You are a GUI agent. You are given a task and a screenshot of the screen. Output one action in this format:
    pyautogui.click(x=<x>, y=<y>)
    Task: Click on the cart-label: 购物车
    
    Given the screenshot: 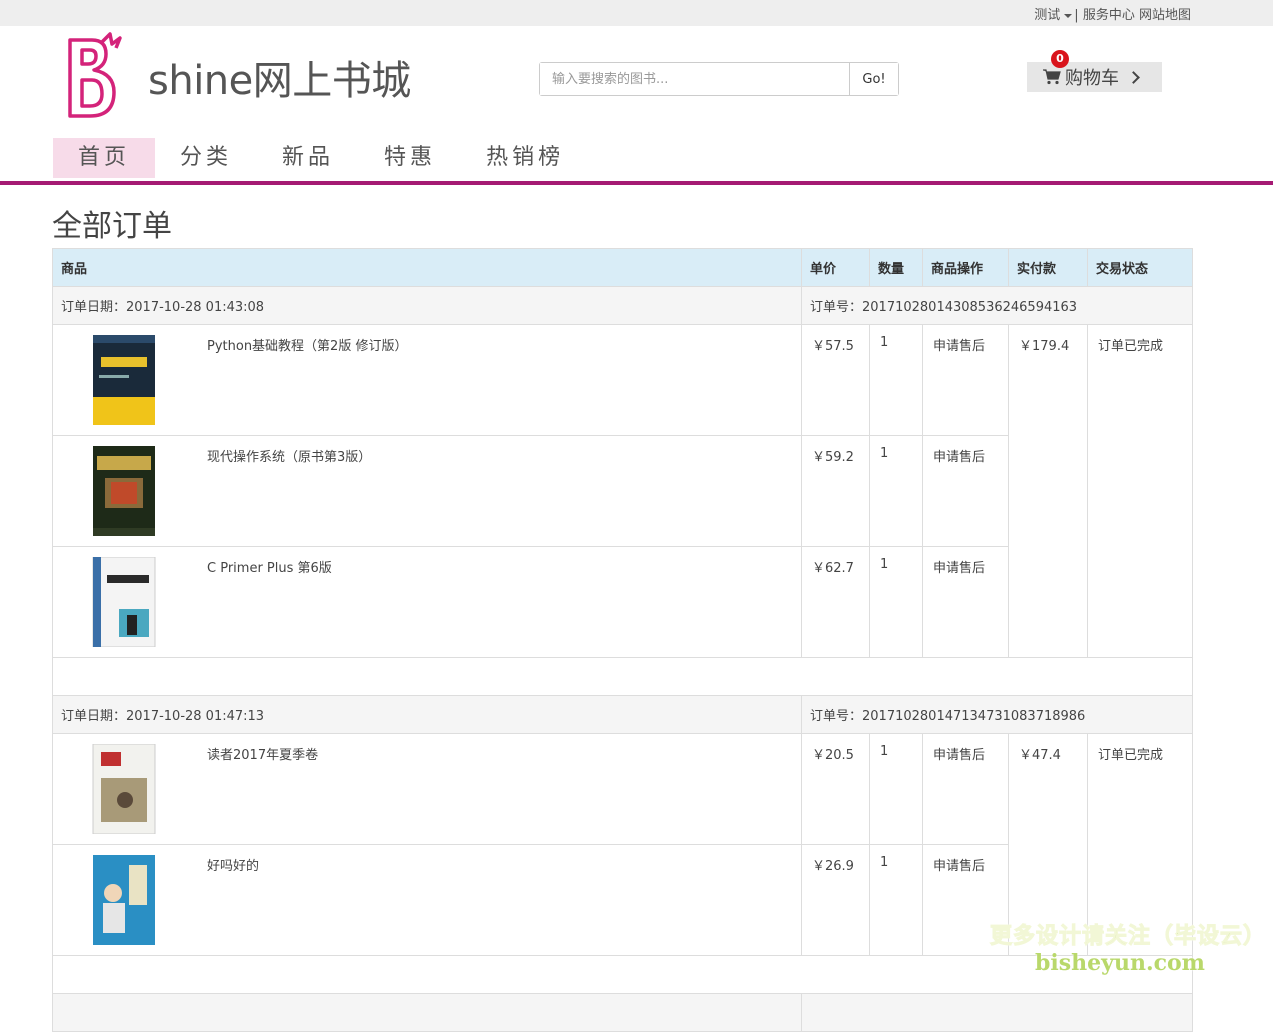 What is the action you would take?
    pyautogui.click(x=1092, y=78)
    